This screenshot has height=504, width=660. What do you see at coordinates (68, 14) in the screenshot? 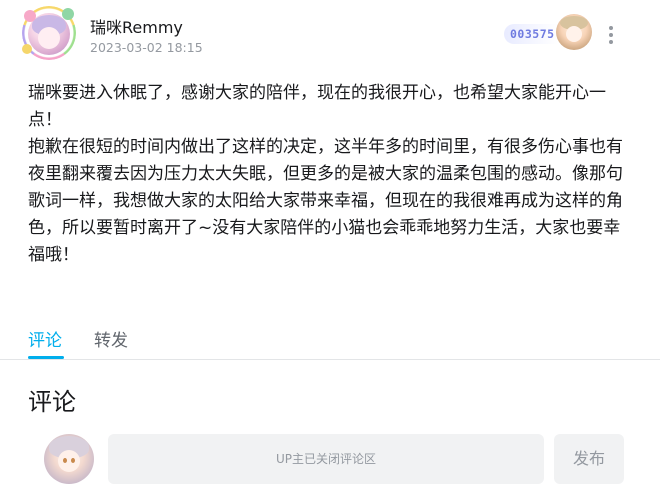
I see `pendant-leaf-icon` at bounding box center [68, 14].